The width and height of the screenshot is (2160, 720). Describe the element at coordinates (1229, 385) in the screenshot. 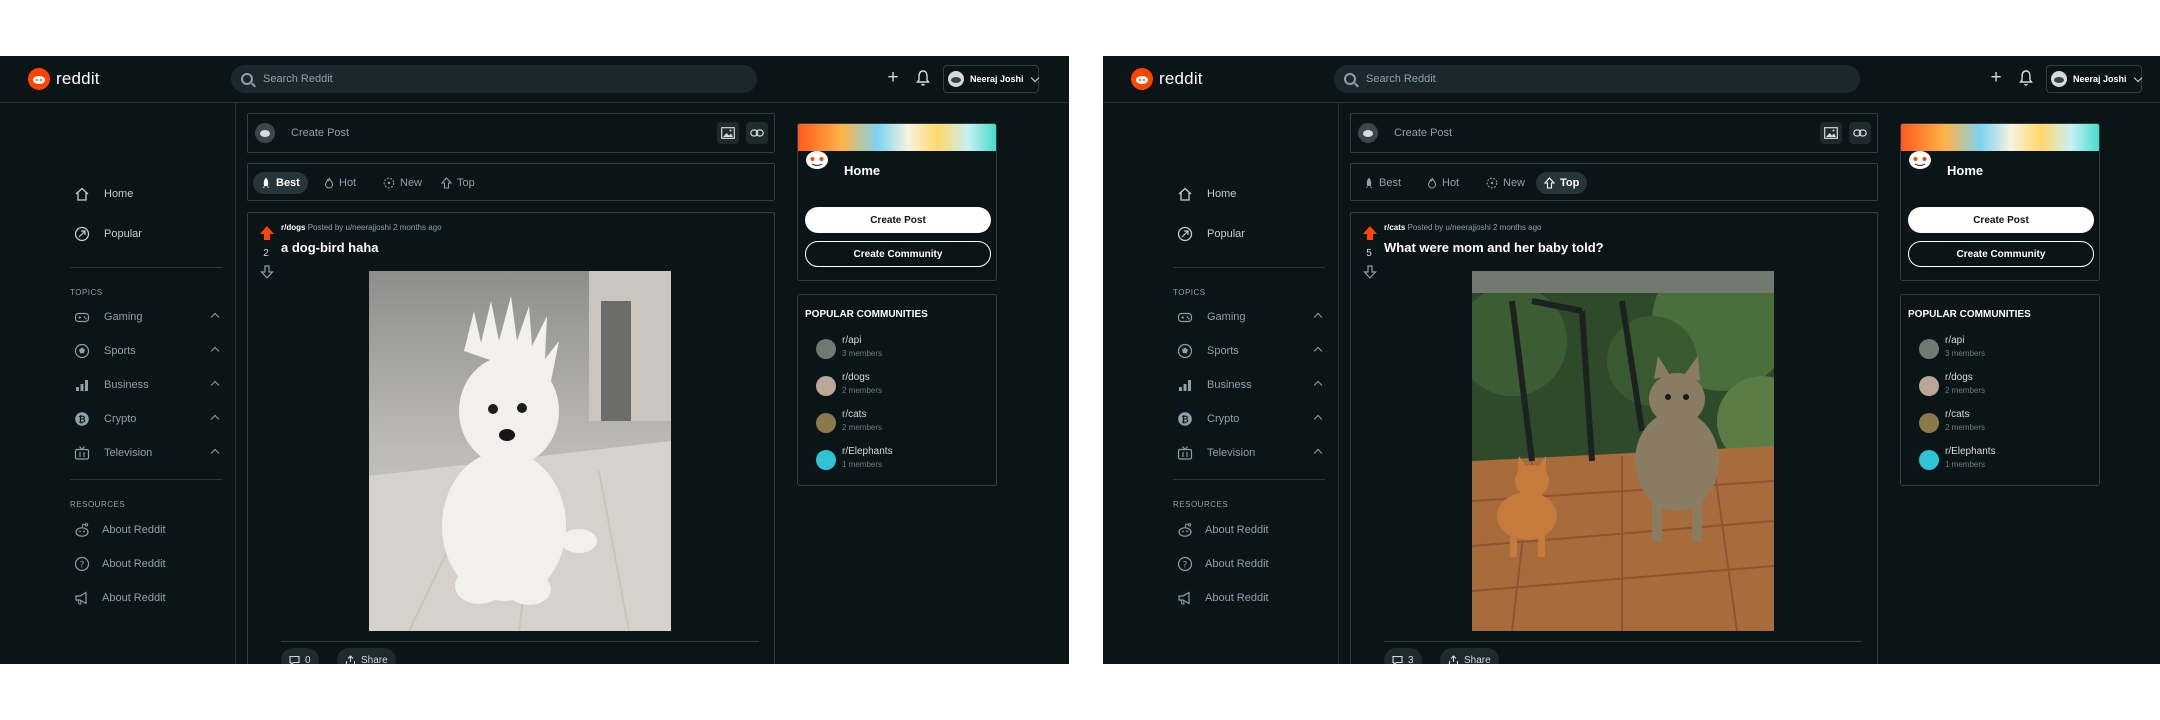

I see `topic-label: Business` at that location.